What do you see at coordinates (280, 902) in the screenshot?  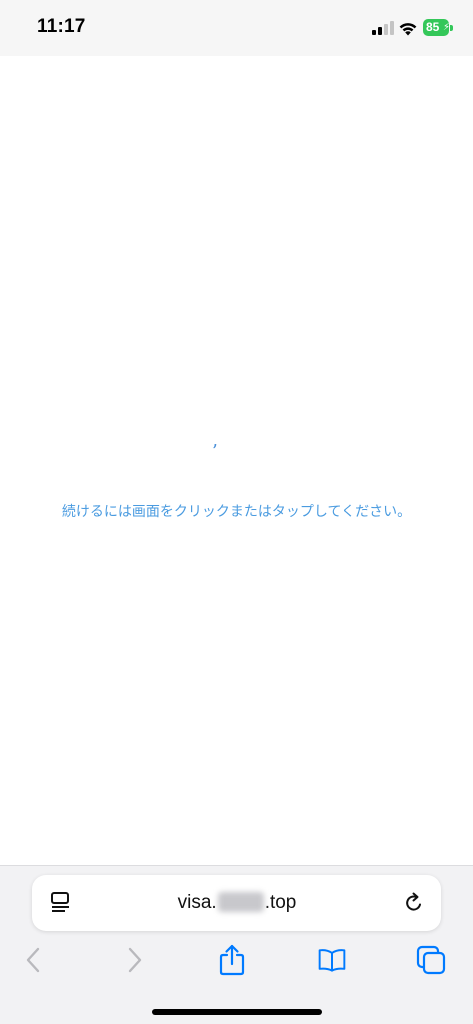 I see `url-suffix: .top` at bounding box center [280, 902].